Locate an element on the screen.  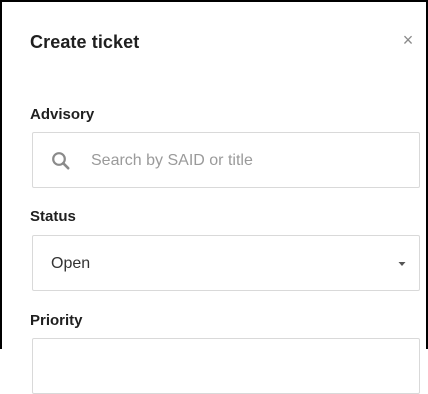
advisory-search-input: Search by SAID or title is located at coordinates (226, 160).